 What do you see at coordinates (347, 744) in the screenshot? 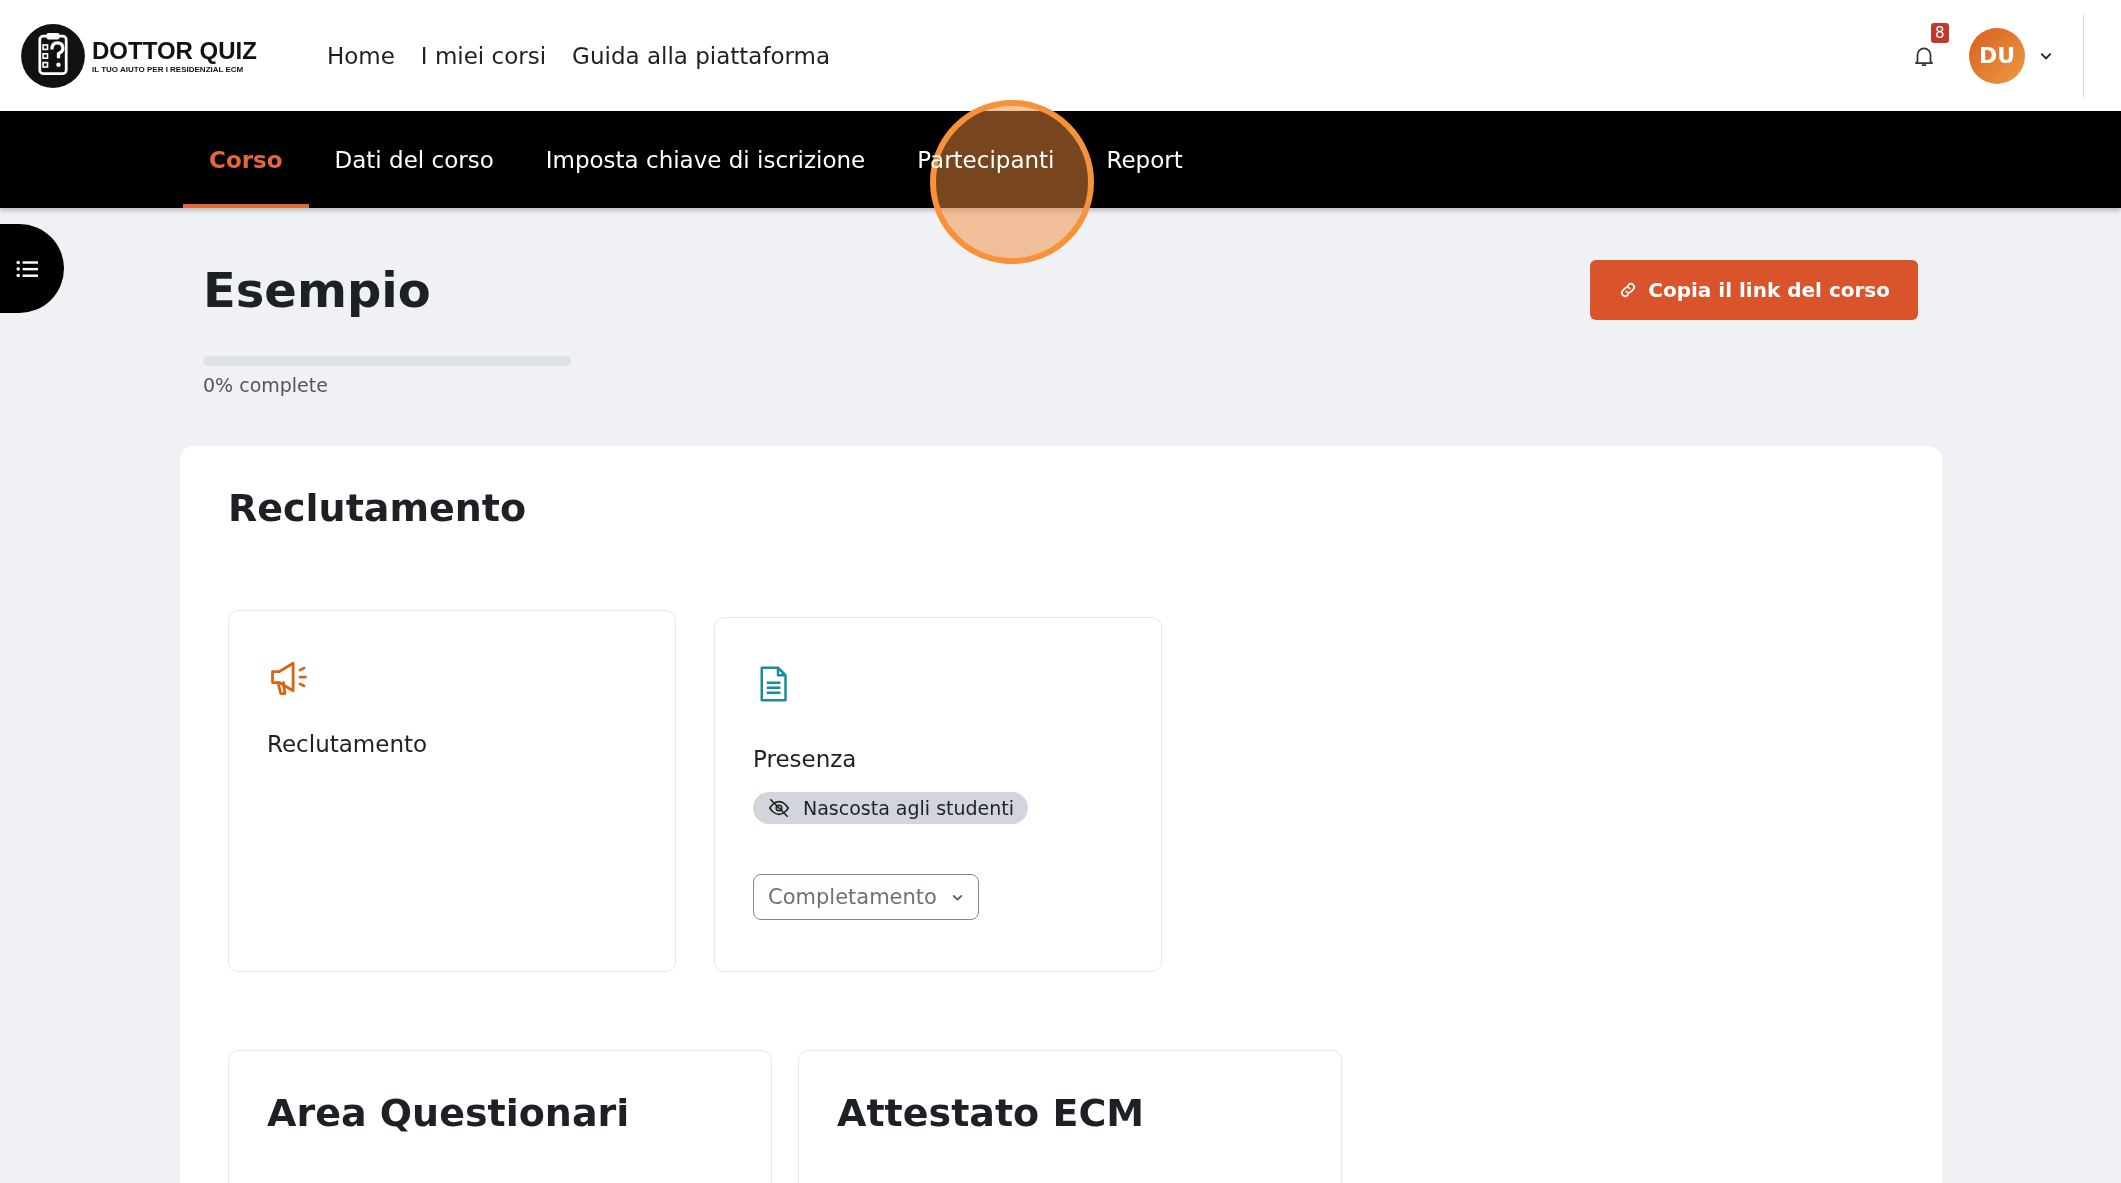
I see `activity-name: Reclutamento` at bounding box center [347, 744].